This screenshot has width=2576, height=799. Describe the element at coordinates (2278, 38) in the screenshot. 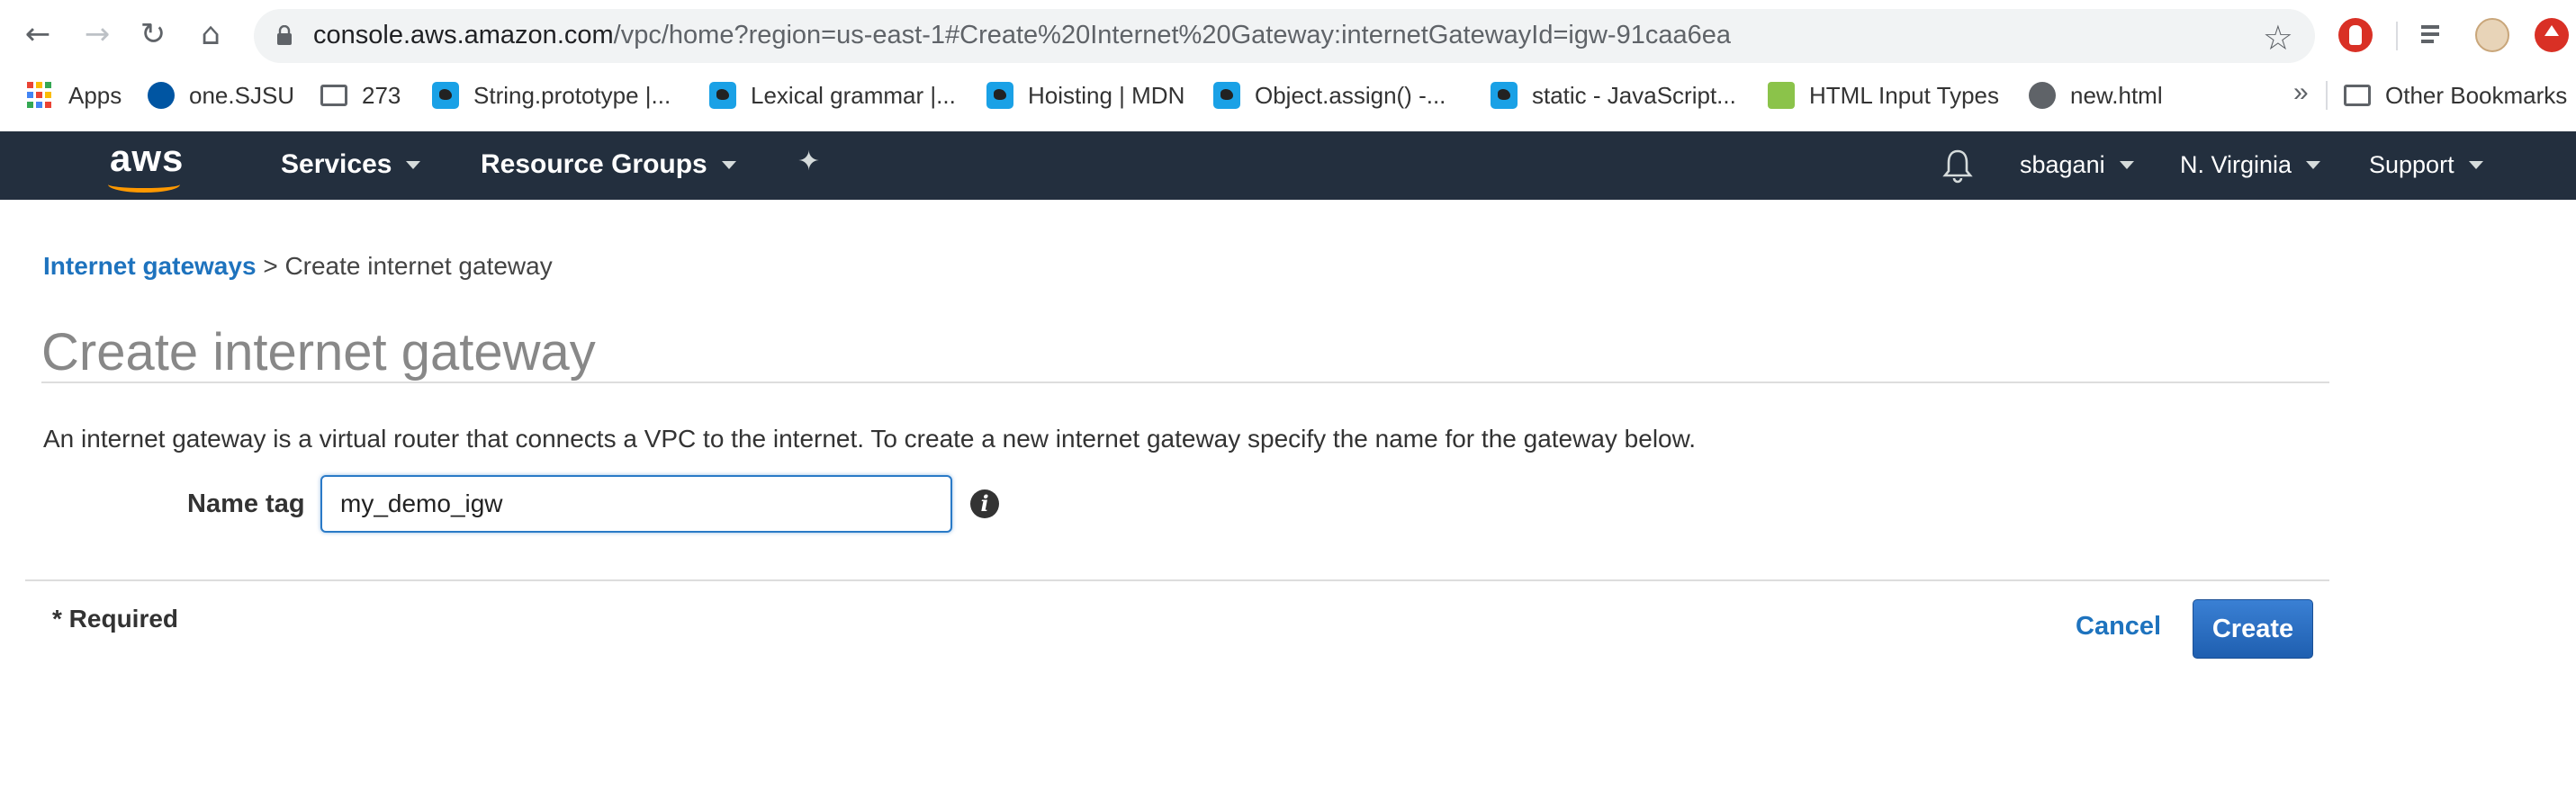

I see `bookmark-star-icon: ☆` at that location.